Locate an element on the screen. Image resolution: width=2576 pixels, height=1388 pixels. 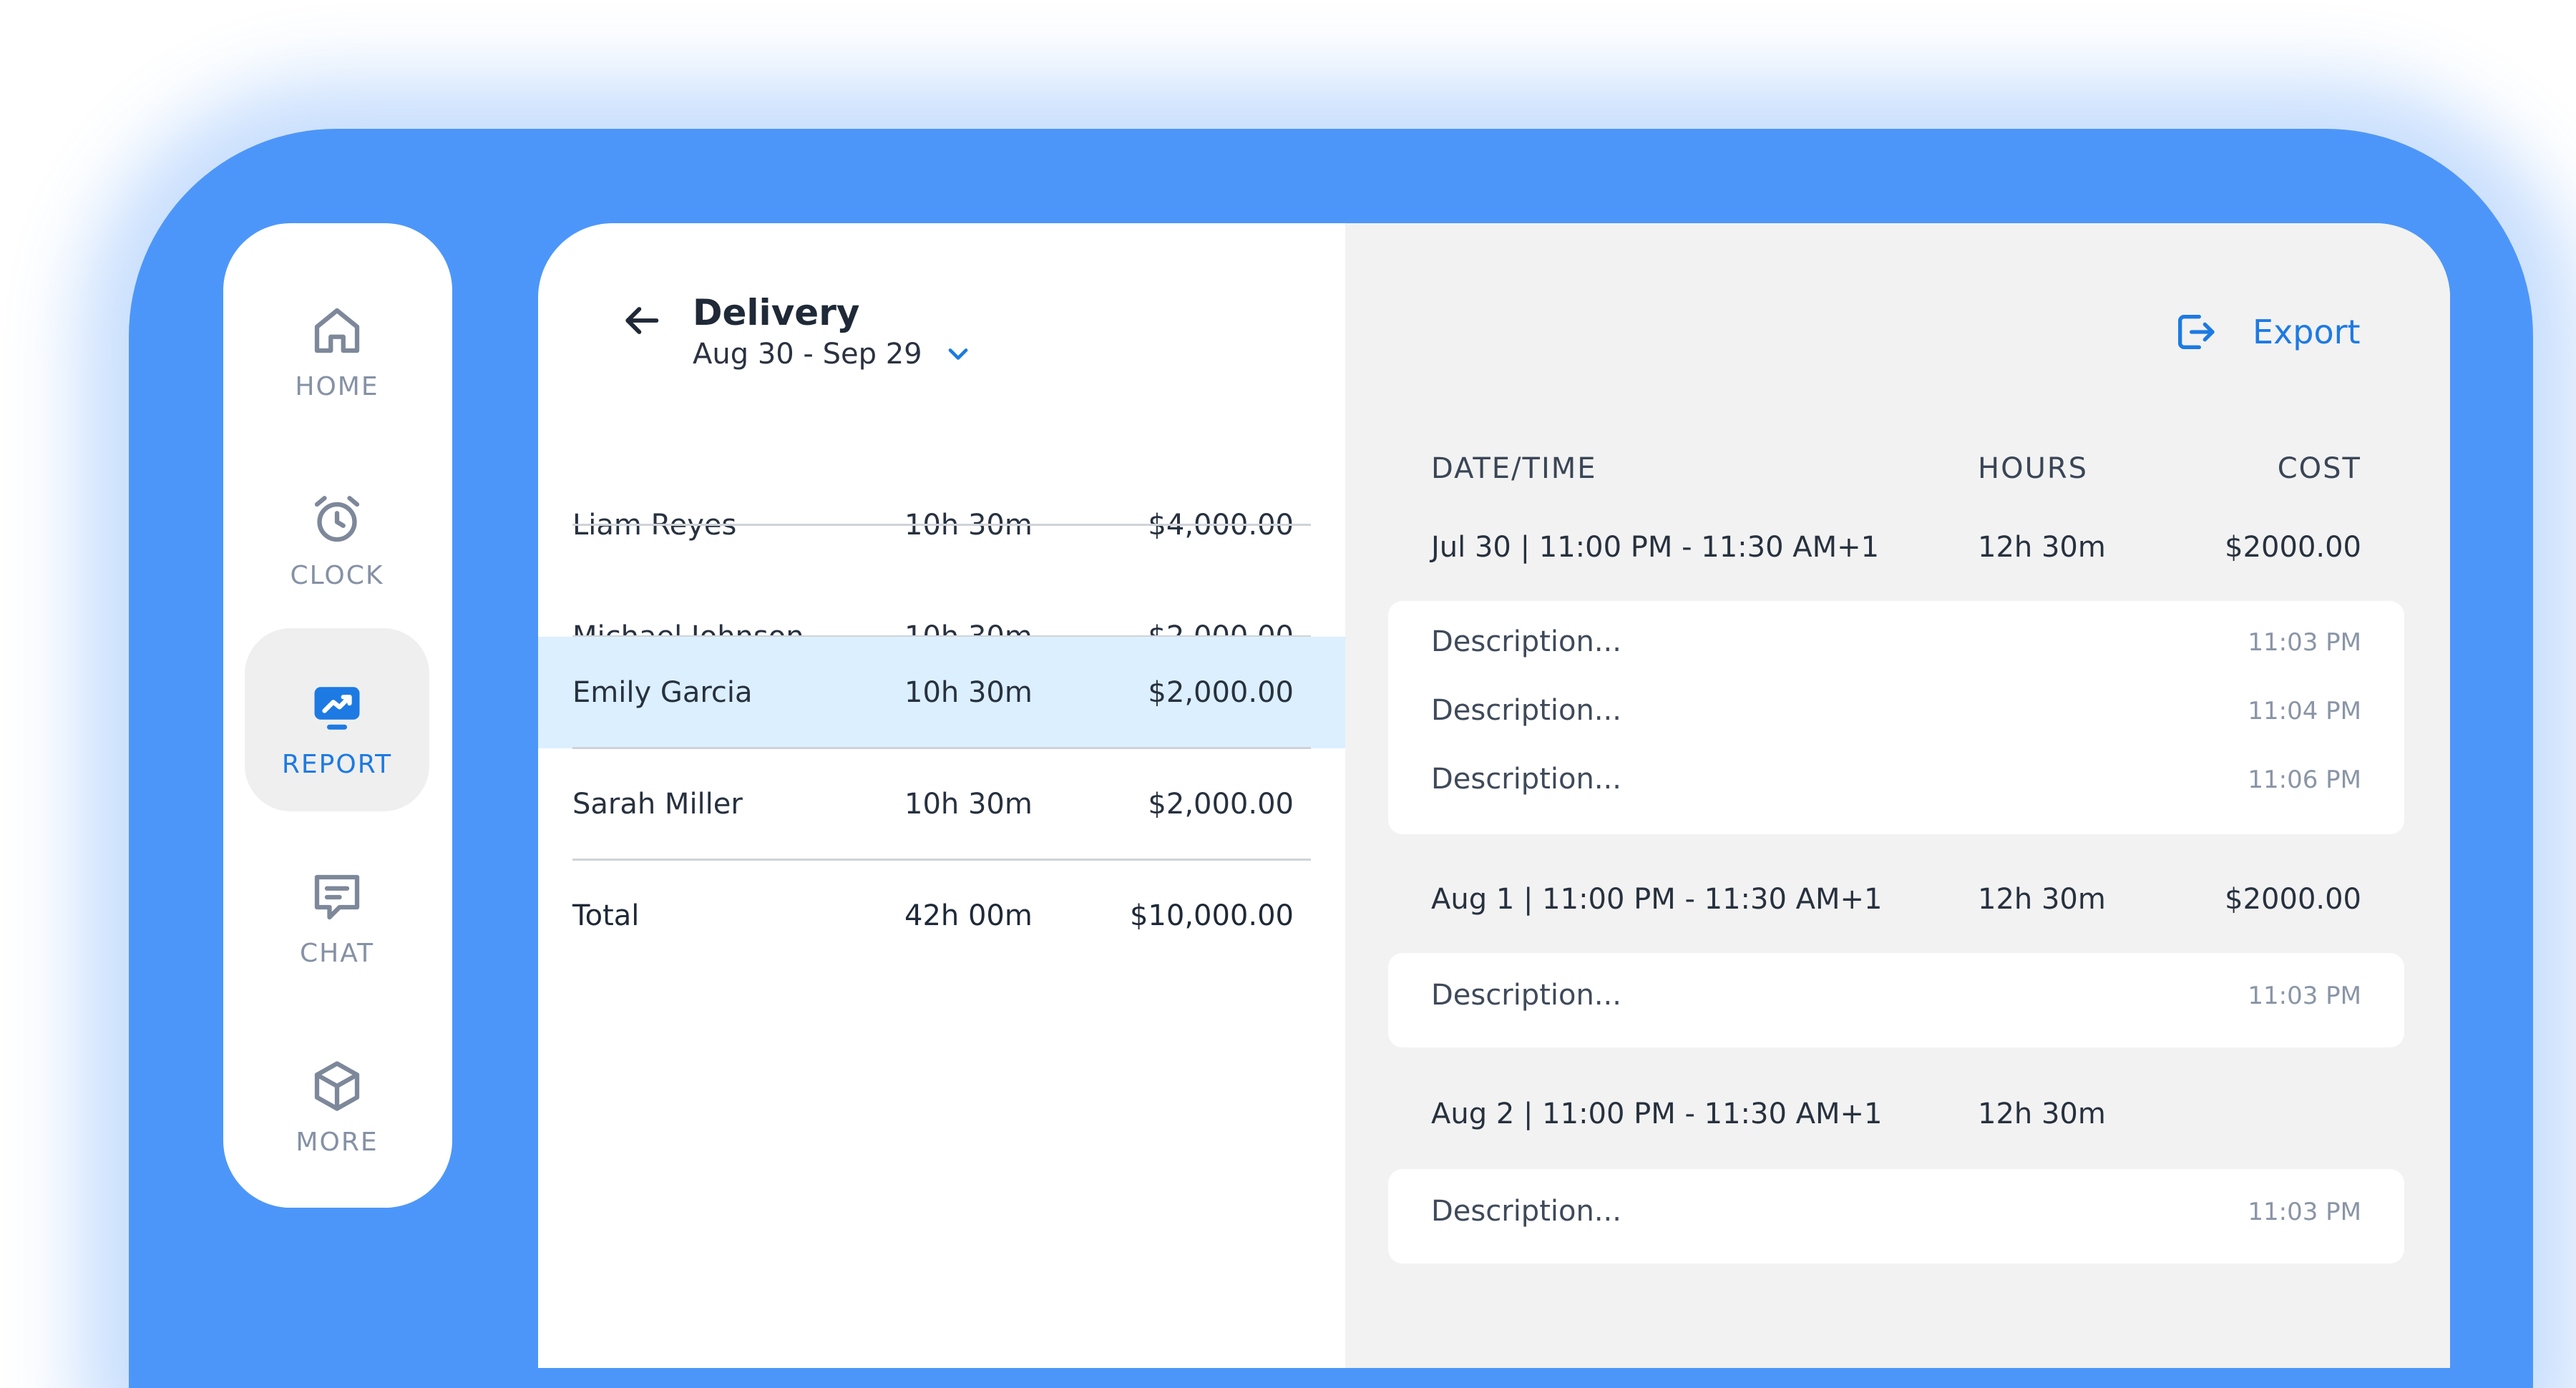
staff-name: Sarah Miller is located at coordinates (657, 805).